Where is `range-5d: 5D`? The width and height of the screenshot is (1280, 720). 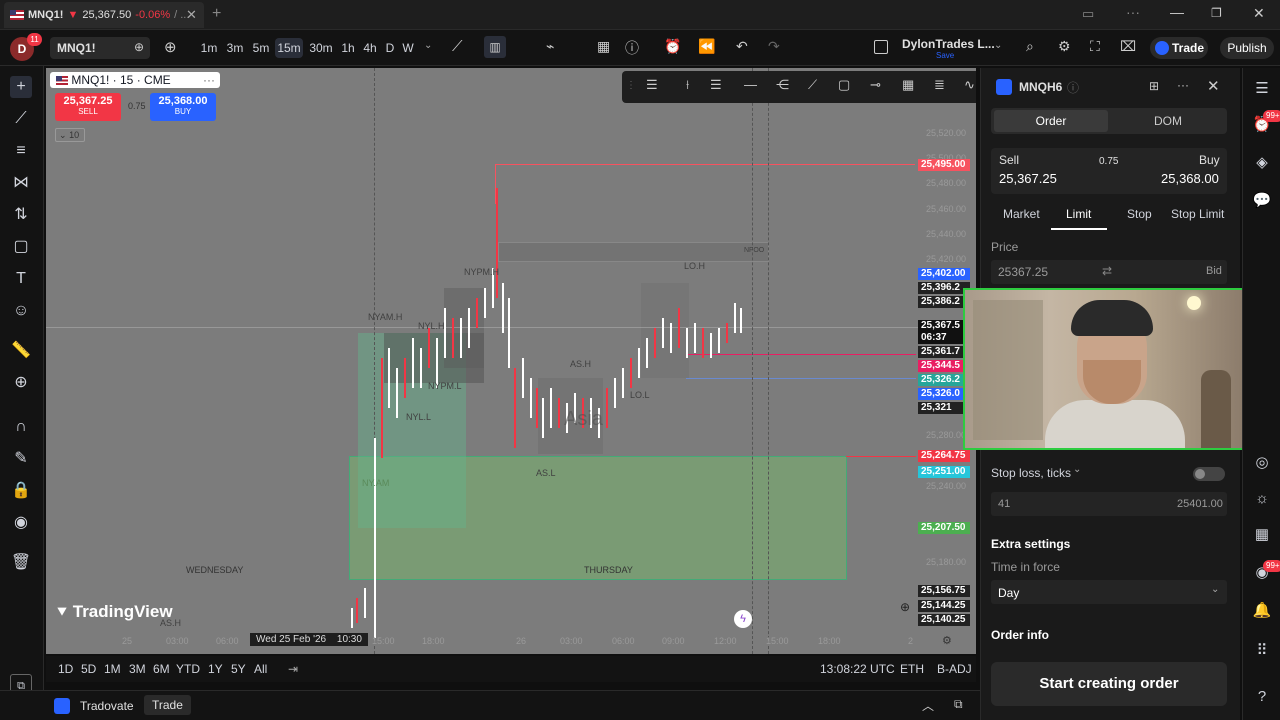
range-5d: 5D is located at coordinates (88, 669).